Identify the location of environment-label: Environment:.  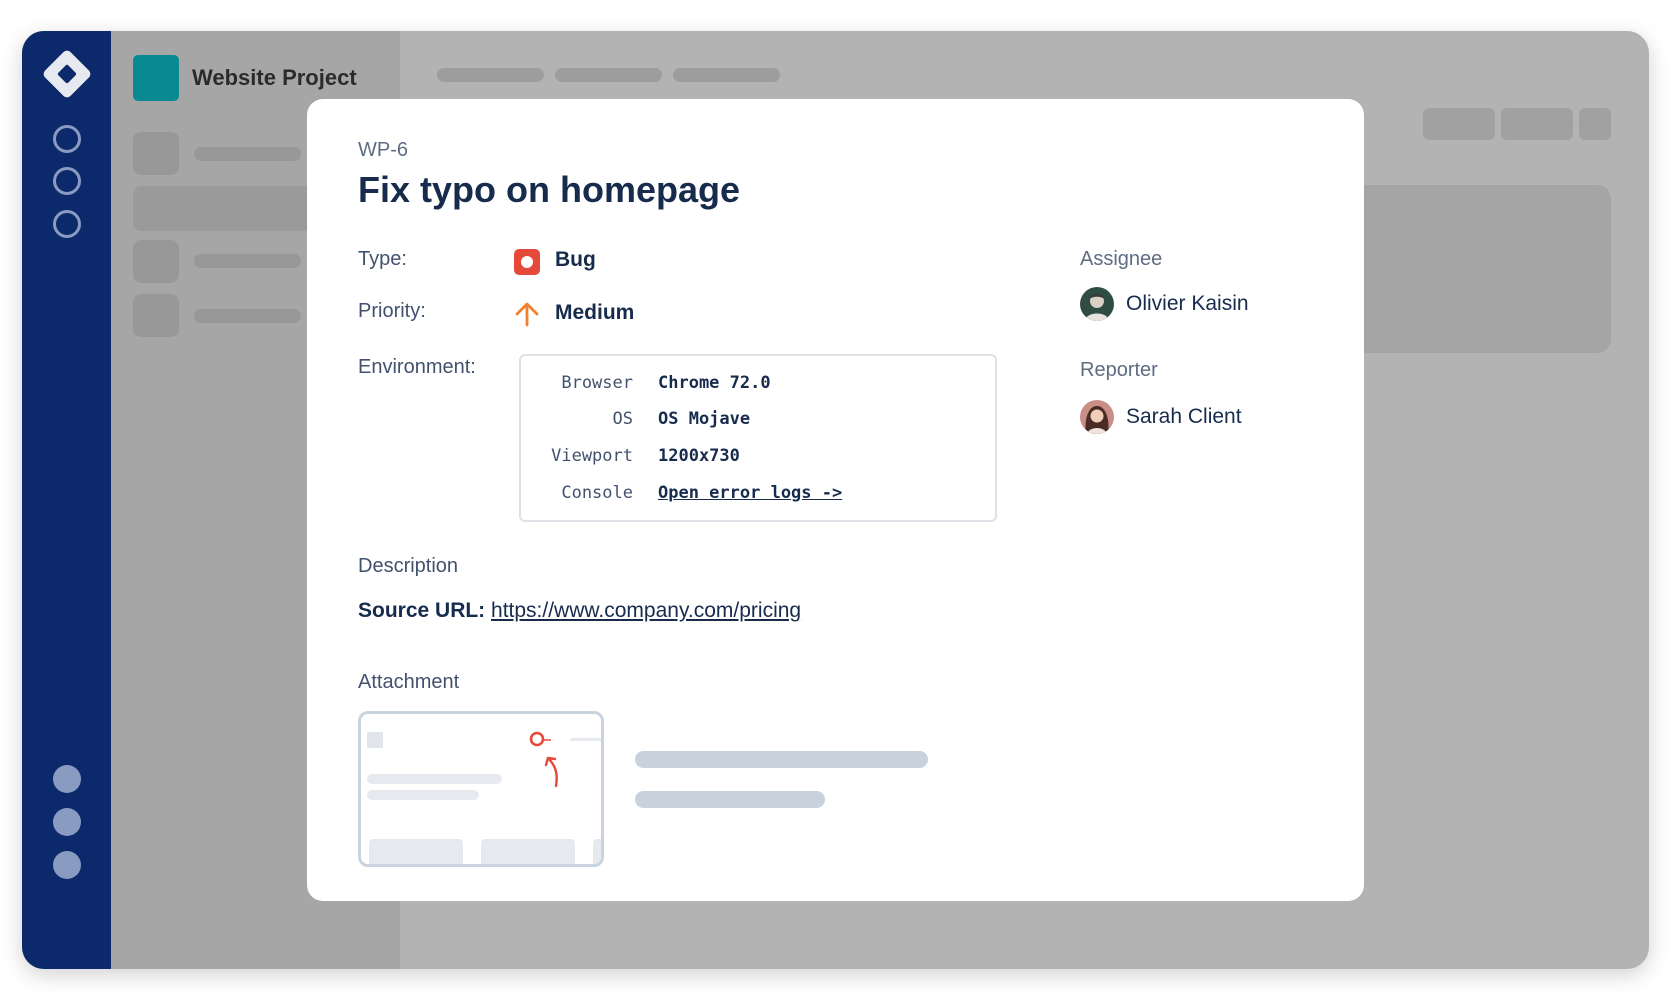
(417, 367).